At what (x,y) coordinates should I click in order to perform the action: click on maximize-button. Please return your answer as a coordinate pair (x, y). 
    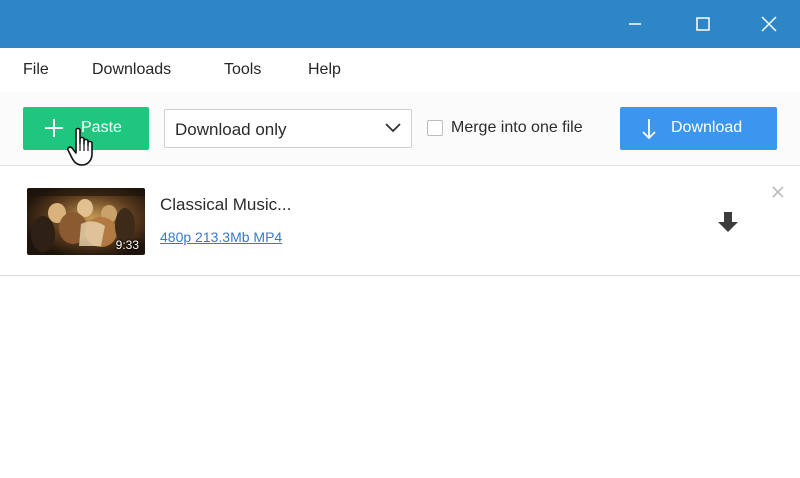
    Looking at the image, I should click on (703, 24).